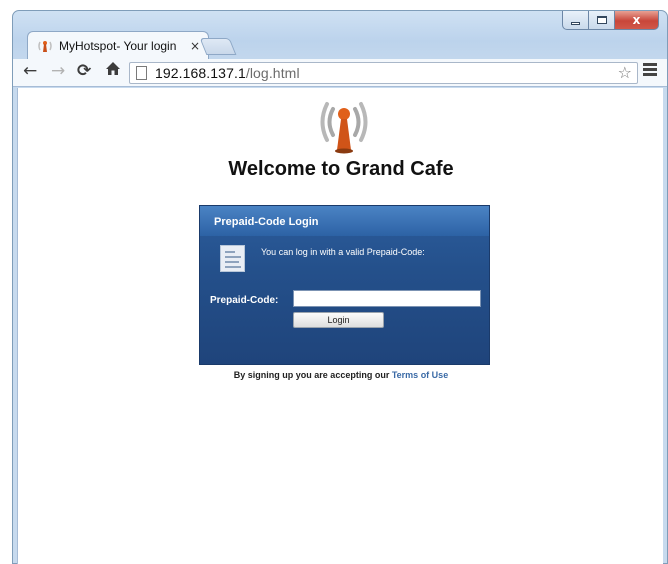 Image resolution: width=668 pixels, height=564 pixels. Describe the element at coordinates (272, 73) in the screenshot. I see `url-path: /log.html` at that location.